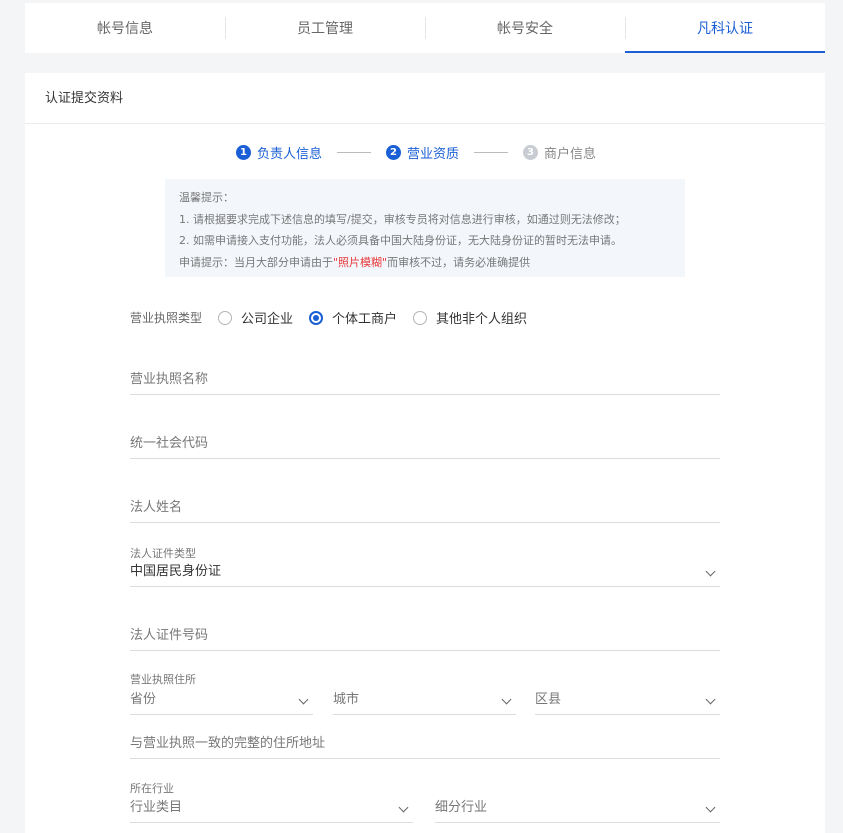 Image resolution: width=843 pixels, height=833 pixels. Describe the element at coordinates (125, 28) in the screenshot. I see `tab-account-info: 帐号信息` at that location.